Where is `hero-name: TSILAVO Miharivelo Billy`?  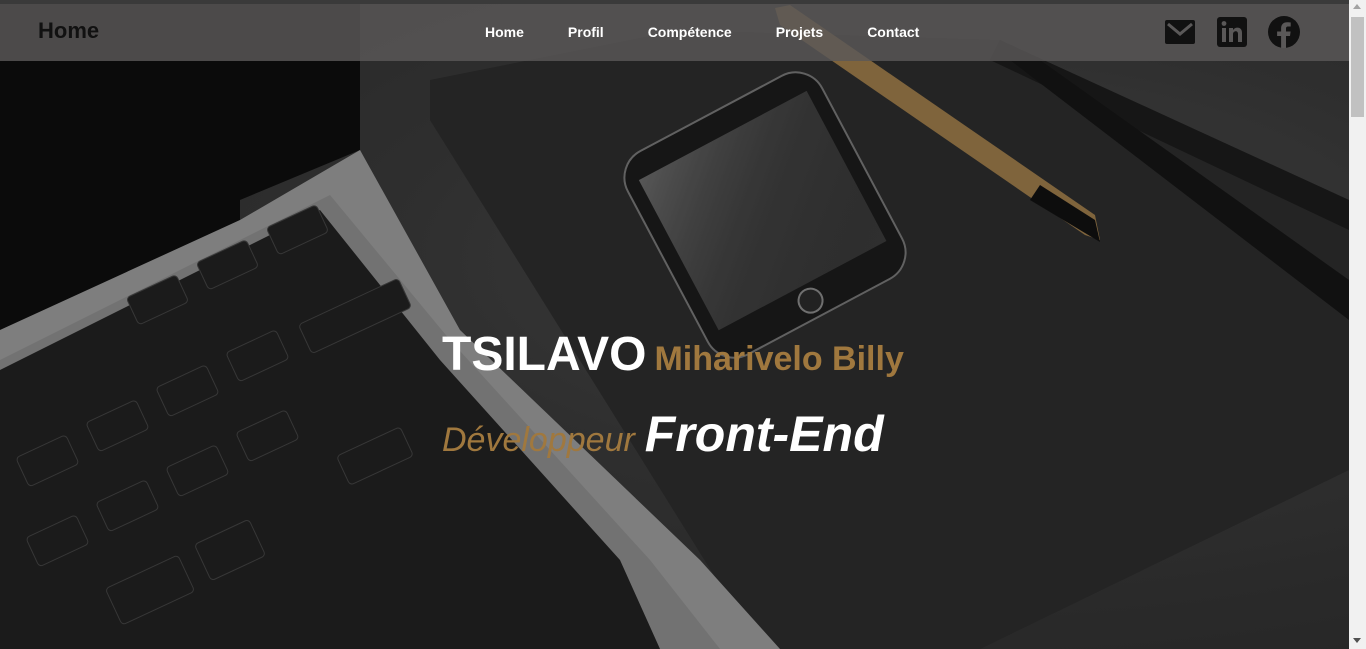 hero-name: TSILAVO Miharivelo Billy is located at coordinates (673, 360).